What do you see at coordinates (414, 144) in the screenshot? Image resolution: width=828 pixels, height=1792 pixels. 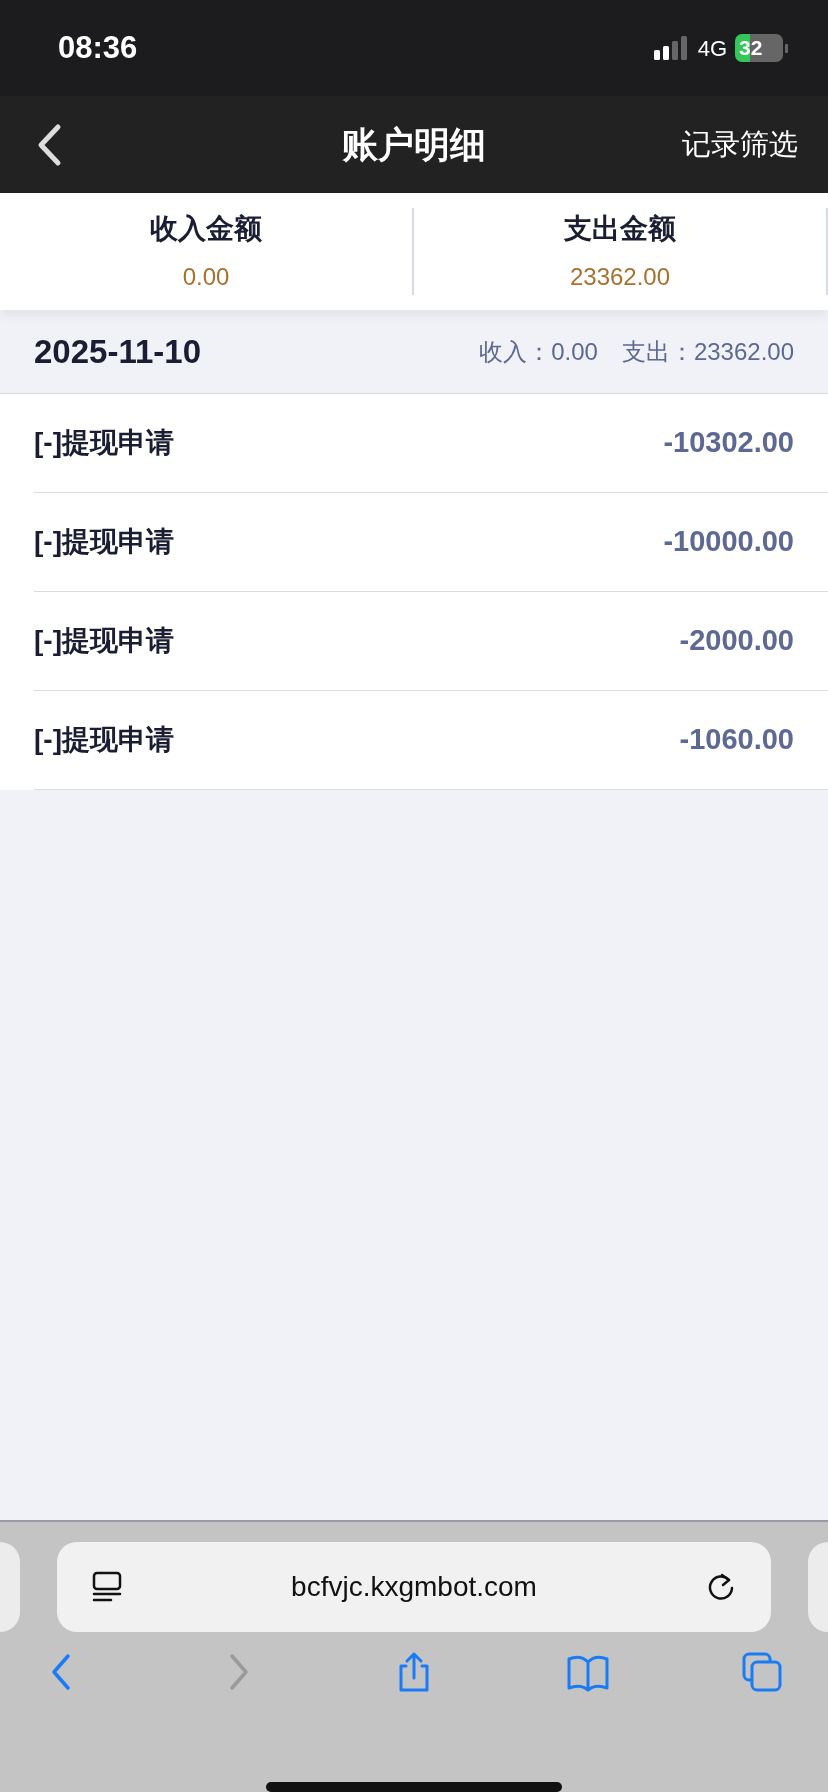 I see `page-title: 账户明细` at bounding box center [414, 144].